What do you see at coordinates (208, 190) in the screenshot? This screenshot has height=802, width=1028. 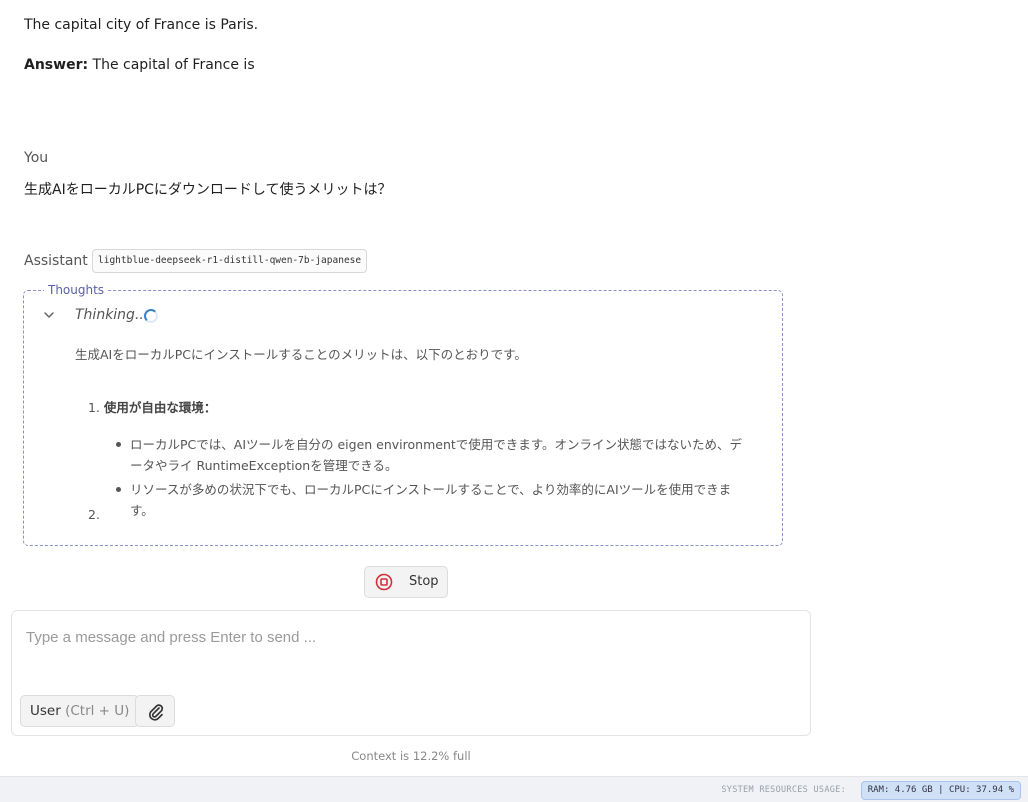 I see `user-message: 生成AIをローカルPCにダウンロードして使うメリットは？` at bounding box center [208, 190].